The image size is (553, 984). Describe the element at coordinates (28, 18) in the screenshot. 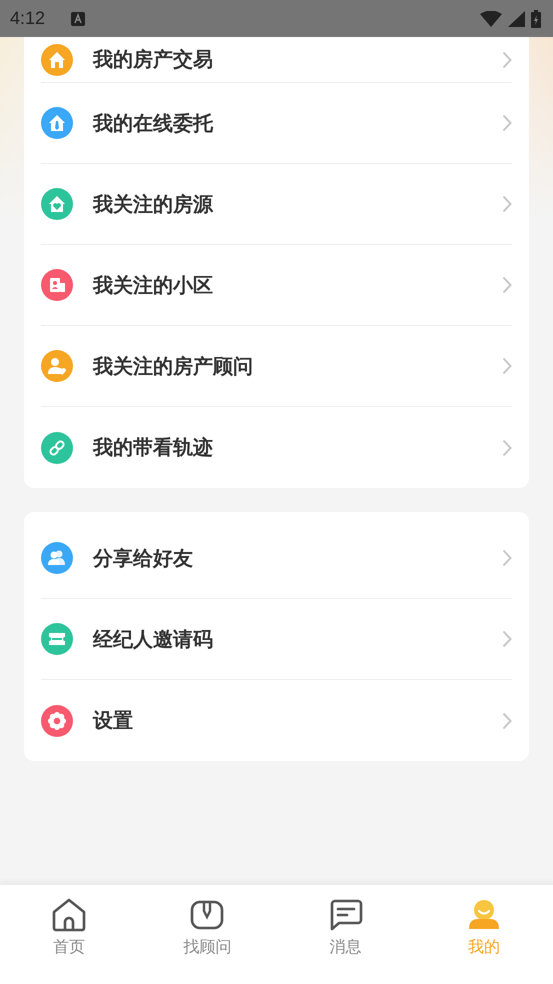

I see `status-time: 4:12` at that location.